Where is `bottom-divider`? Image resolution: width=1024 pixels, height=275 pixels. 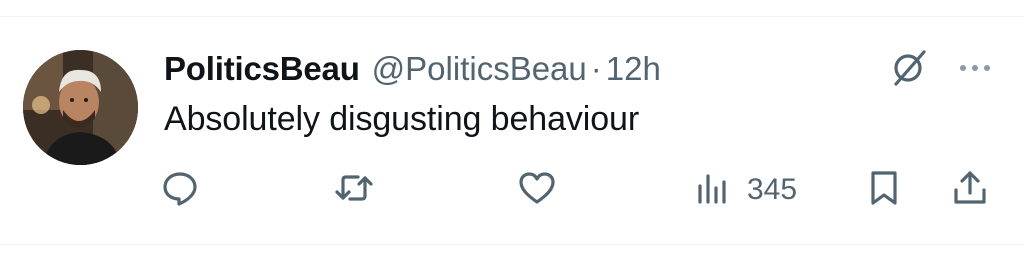
bottom-divider is located at coordinates (512, 244).